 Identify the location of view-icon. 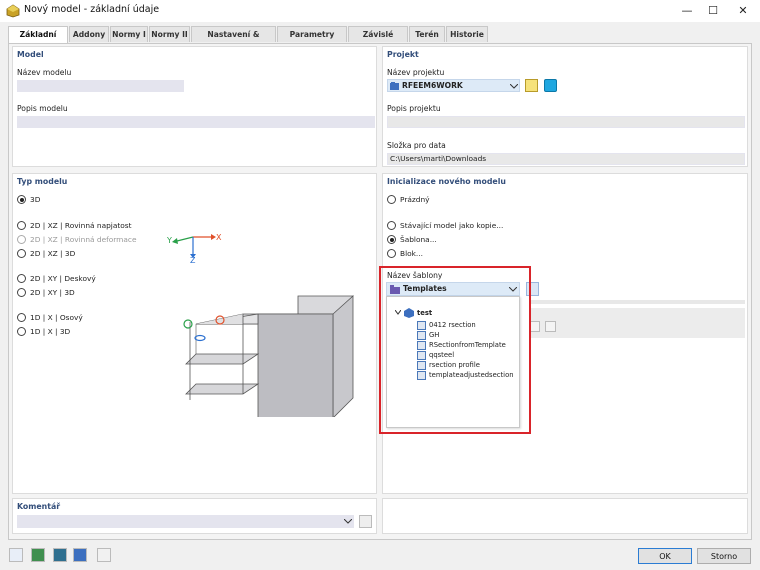
(60, 555).